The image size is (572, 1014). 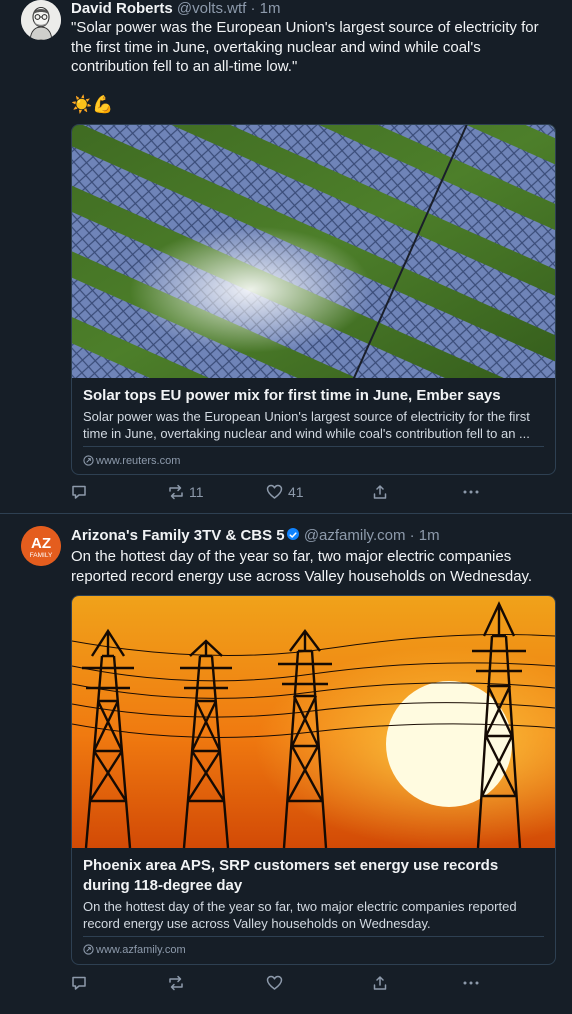 What do you see at coordinates (41, 555) in the screenshot?
I see `avatar-logo-subtext: FAMILY` at bounding box center [41, 555].